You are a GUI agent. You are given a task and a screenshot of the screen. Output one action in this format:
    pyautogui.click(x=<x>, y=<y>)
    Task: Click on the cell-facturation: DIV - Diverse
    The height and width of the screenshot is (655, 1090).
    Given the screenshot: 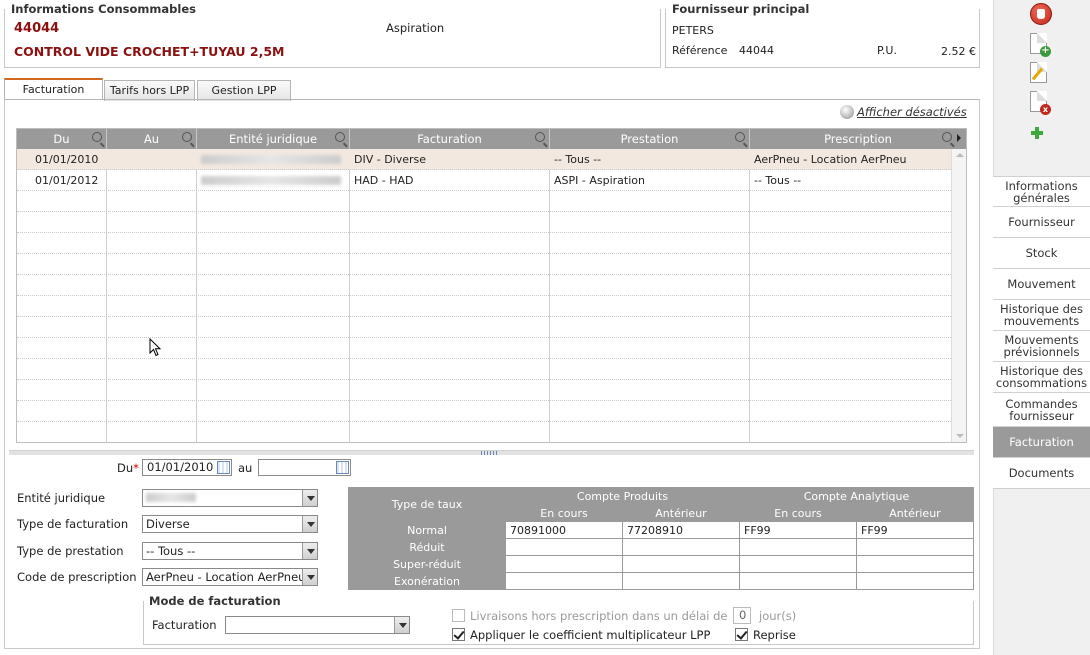 What is the action you would take?
    pyautogui.click(x=390, y=159)
    